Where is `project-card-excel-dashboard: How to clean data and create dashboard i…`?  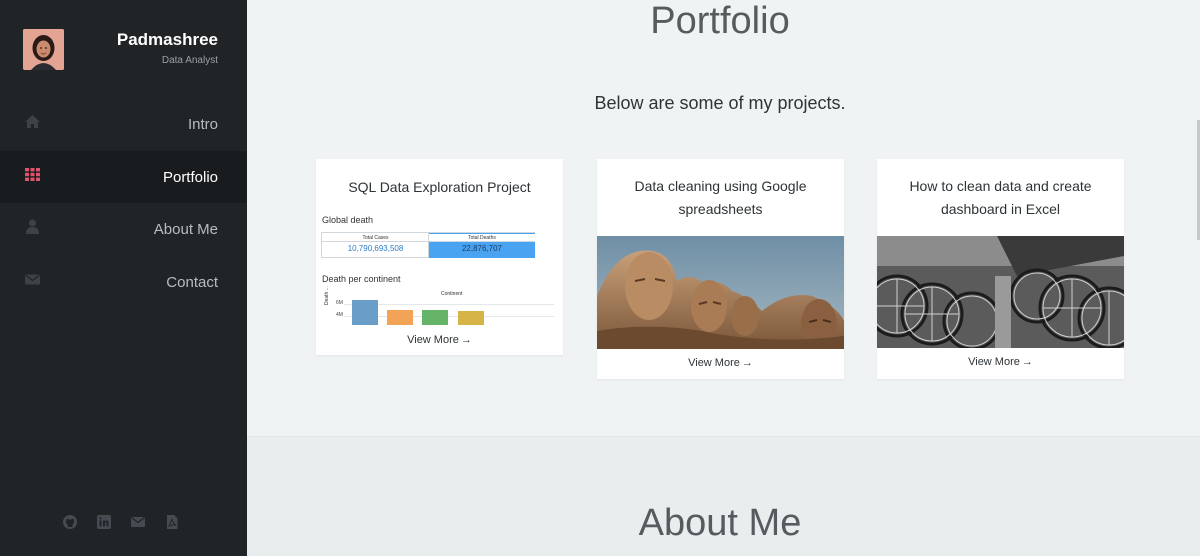 project-card-excel-dashboard: How to clean data and create dashboard i… is located at coordinates (1003, 269).